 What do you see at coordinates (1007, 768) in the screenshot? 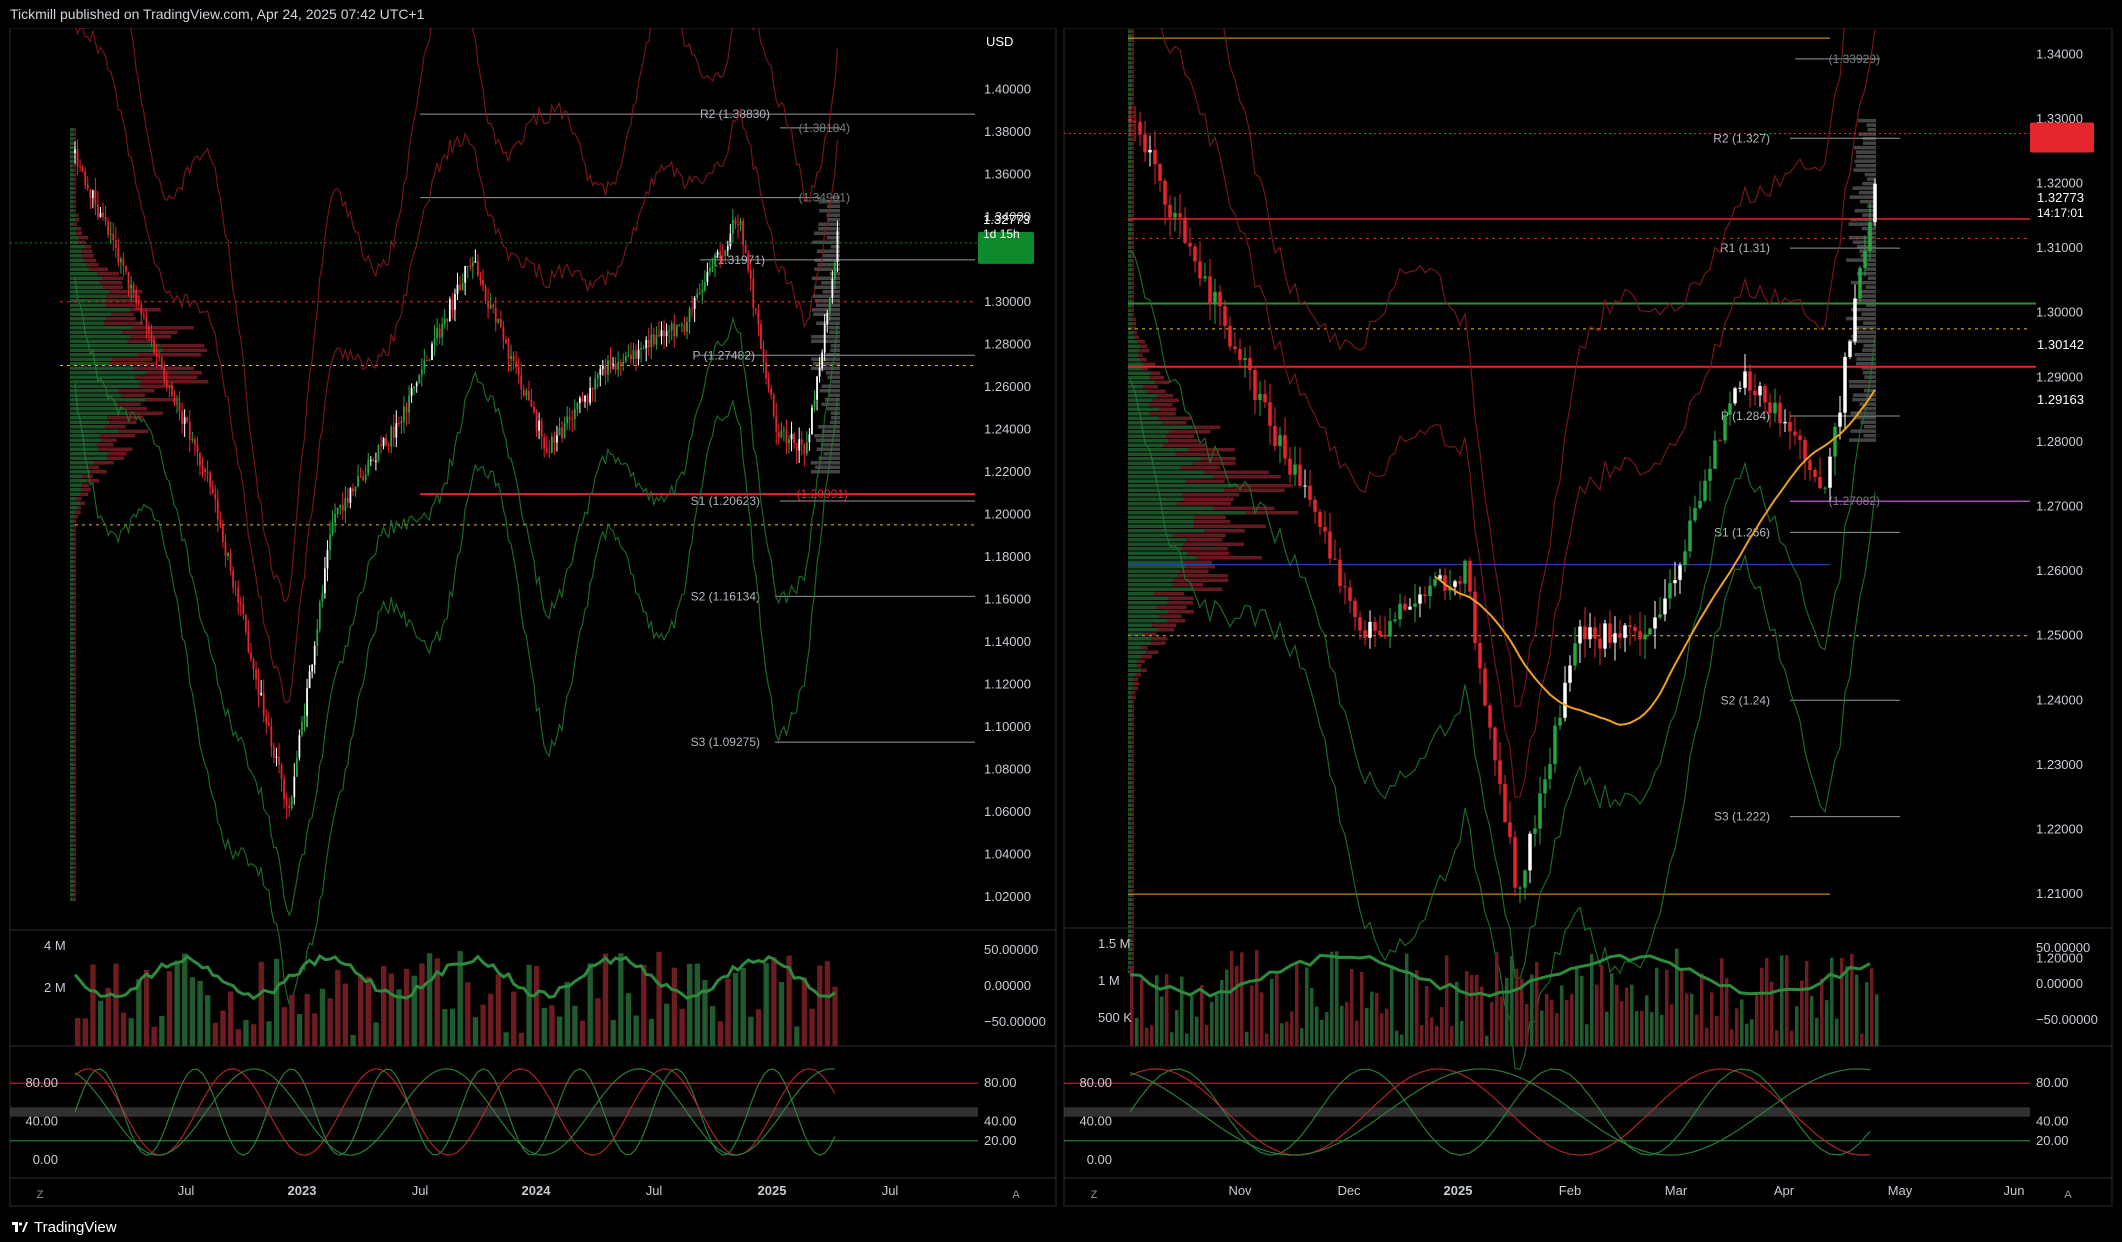
I see `price-axis-label: 1.08000` at bounding box center [1007, 768].